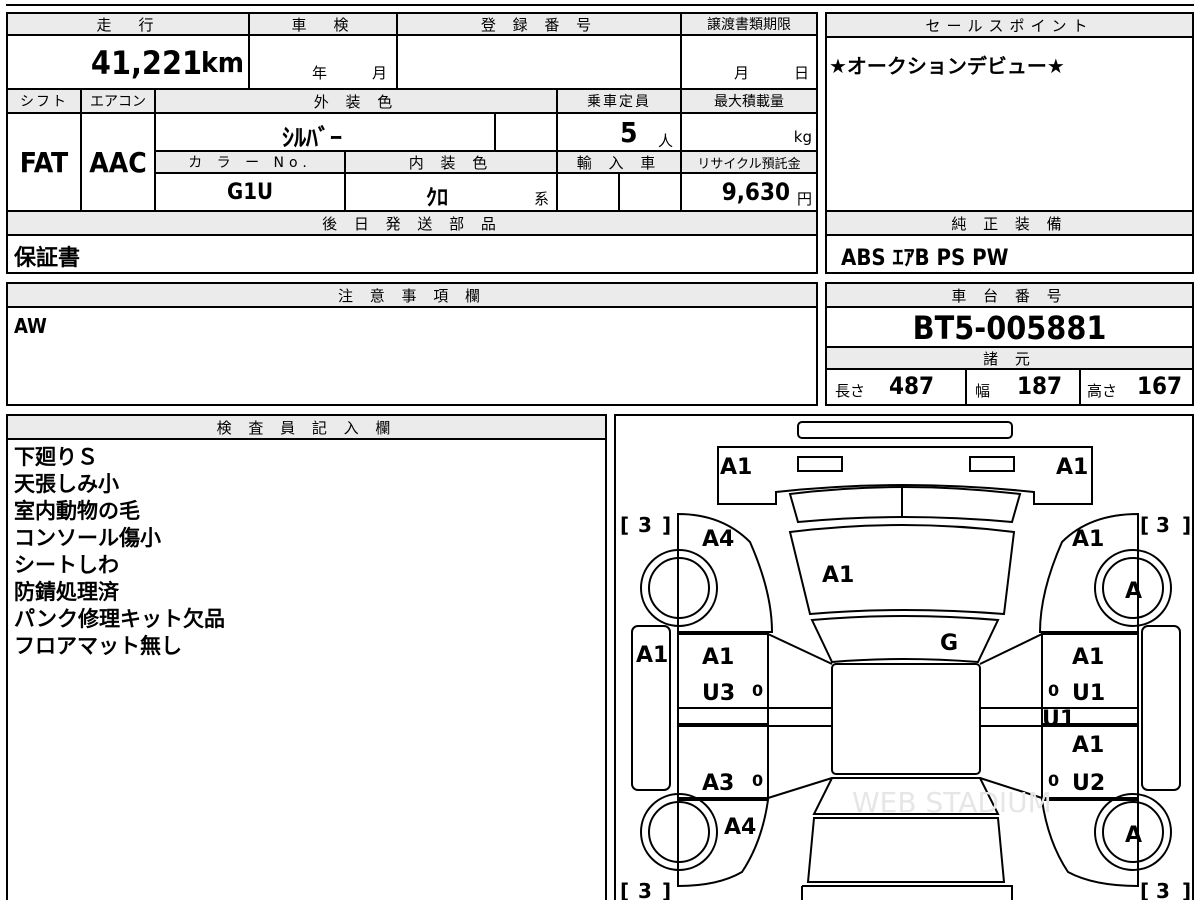 Image resolution: width=1200 pixels, height=900 pixels. What do you see at coordinates (1072, 467) in the screenshot?
I see `mark-headlight-right: A1` at bounding box center [1072, 467].